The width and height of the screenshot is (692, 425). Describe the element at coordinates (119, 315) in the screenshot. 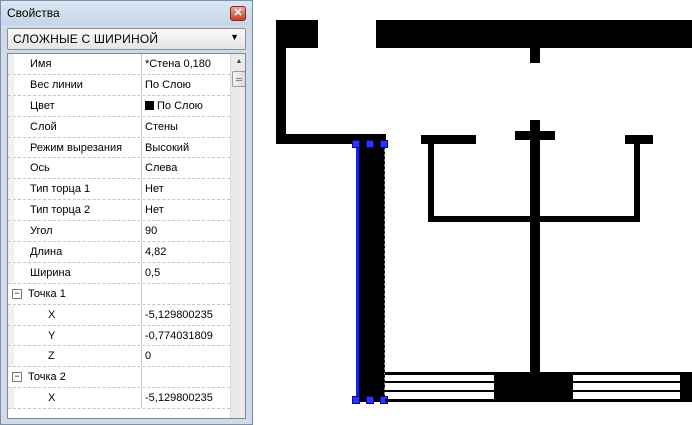

I see `property-row-point1-x: X -5,129800235` at that location.